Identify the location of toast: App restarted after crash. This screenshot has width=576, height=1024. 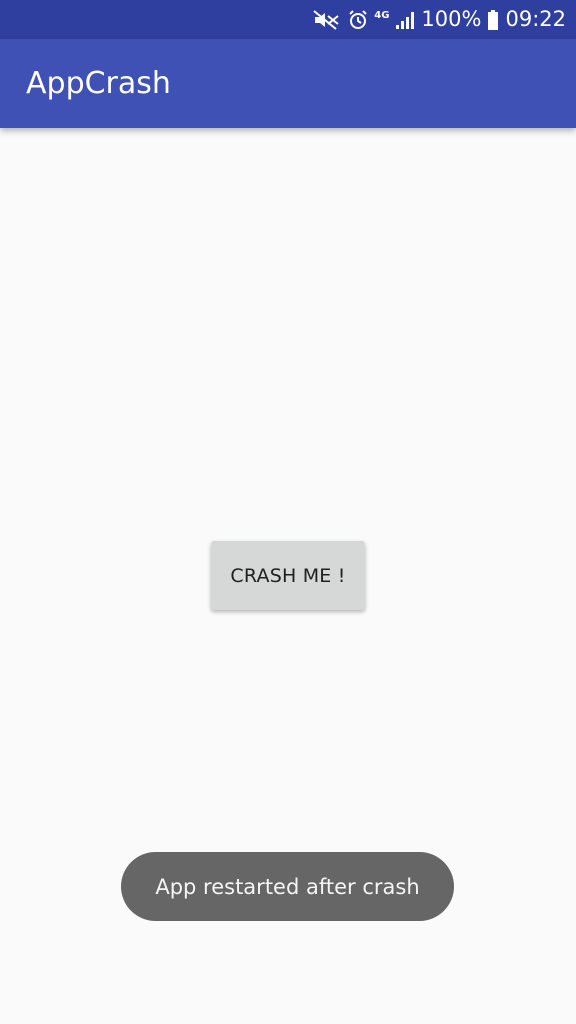
(287, 886).